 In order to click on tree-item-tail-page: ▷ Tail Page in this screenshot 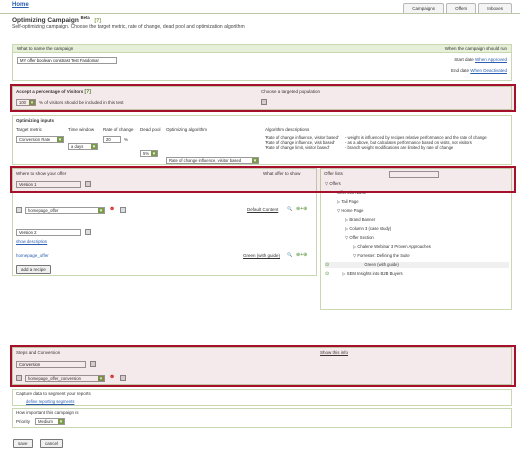, I will do `click(348, 201)`.